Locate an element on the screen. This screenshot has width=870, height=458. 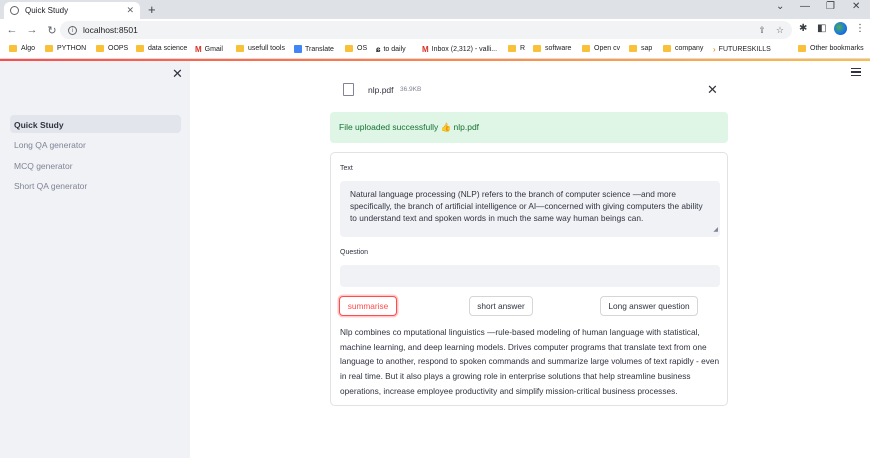
side-panel-icon: ◧ is located at coordinates (821, 28).